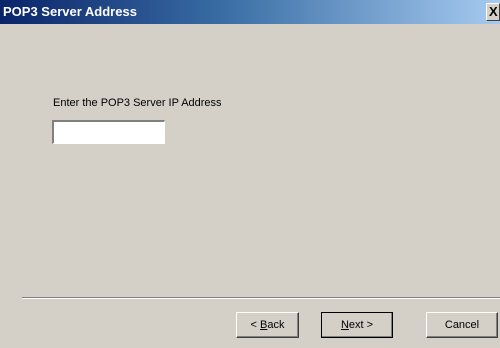 The height and width of the screenshot is (348, 500). What do you see at coordinates (250, 12) in the screenshot?
I see `title-bar: POP3 Server Address X` at bounding box center [250, 12].